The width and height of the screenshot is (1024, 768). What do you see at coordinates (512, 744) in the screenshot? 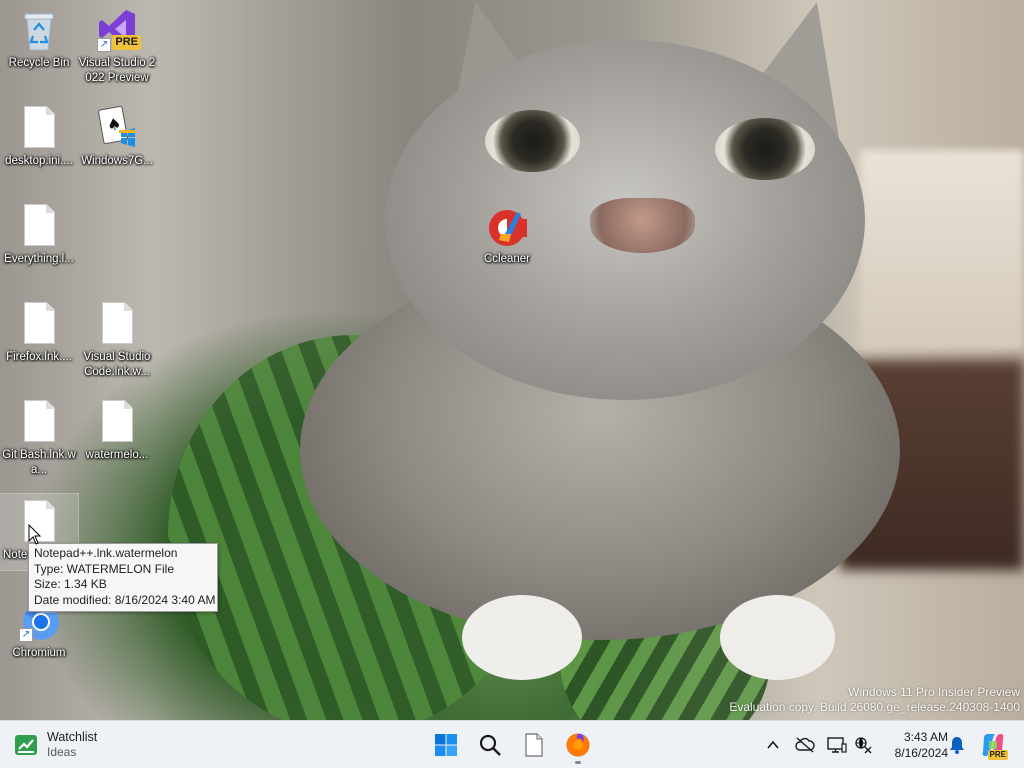
I see `taskbar: Watchlist Ideas 3:43 AM 8/16/2024 PRE` at bounding box center [512, 744].